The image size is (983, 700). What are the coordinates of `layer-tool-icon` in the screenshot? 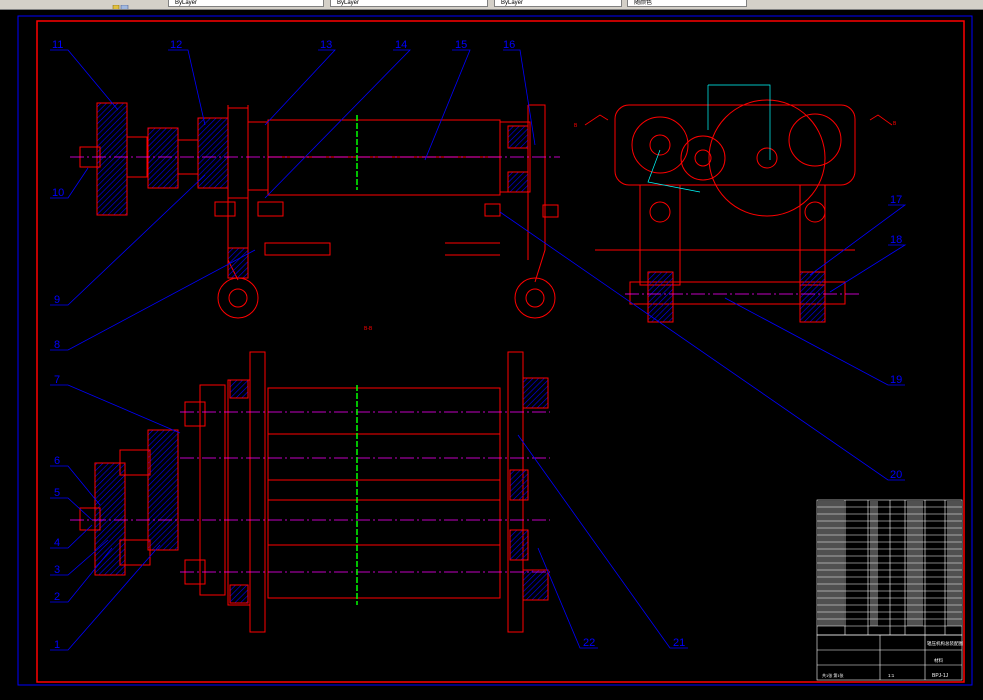 It's located at (121, 4).